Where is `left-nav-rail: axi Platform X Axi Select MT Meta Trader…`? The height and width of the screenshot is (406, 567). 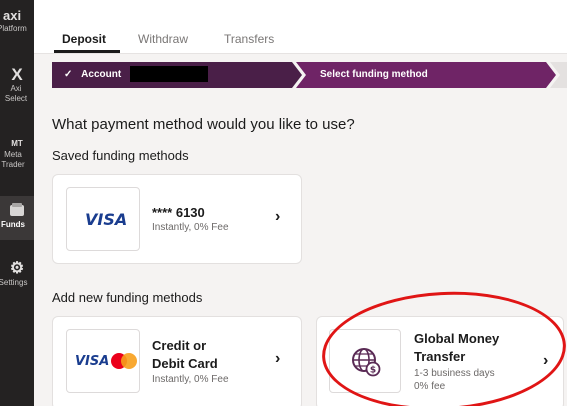 left-nav-rail: axi Platform X Axi Select MT Meta Trader… is located at coordinates (17, 203).